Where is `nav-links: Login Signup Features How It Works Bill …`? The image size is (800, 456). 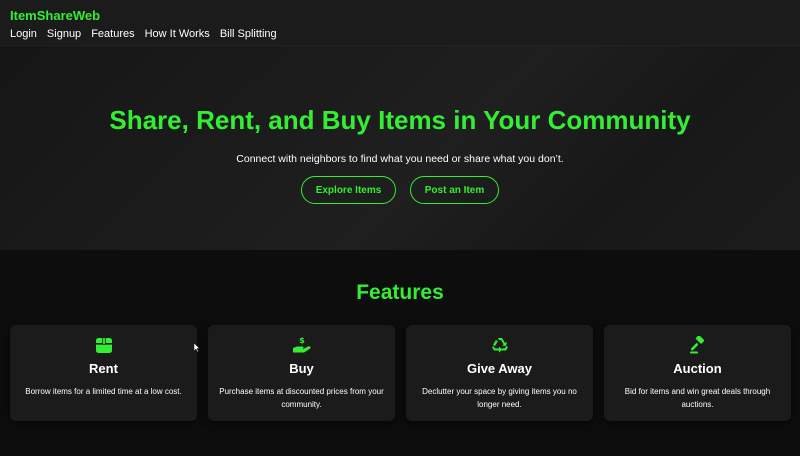
nav-links: Login Signup Features How It Works Bill … is located at coordinates (400, 34).